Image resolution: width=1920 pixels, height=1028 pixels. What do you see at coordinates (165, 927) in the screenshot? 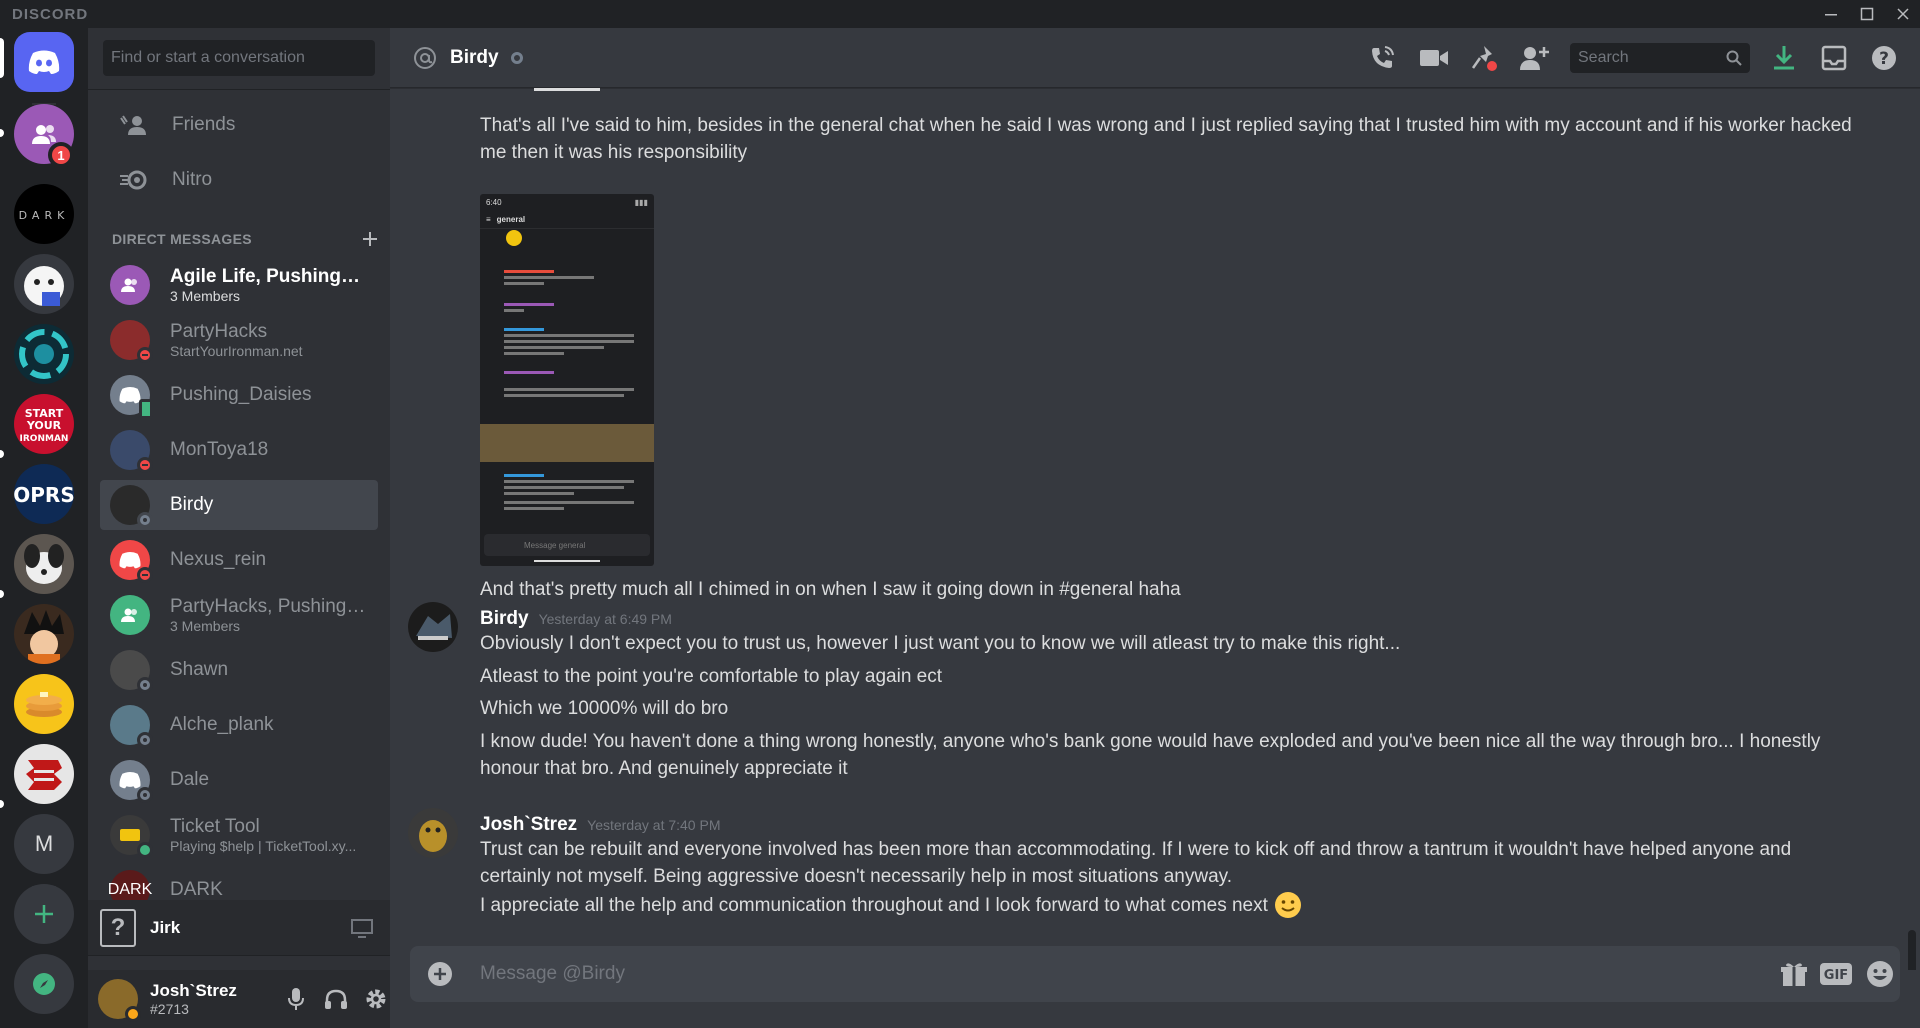
I see `voice-user-name: Jirk` at bounding box center [165, 927].